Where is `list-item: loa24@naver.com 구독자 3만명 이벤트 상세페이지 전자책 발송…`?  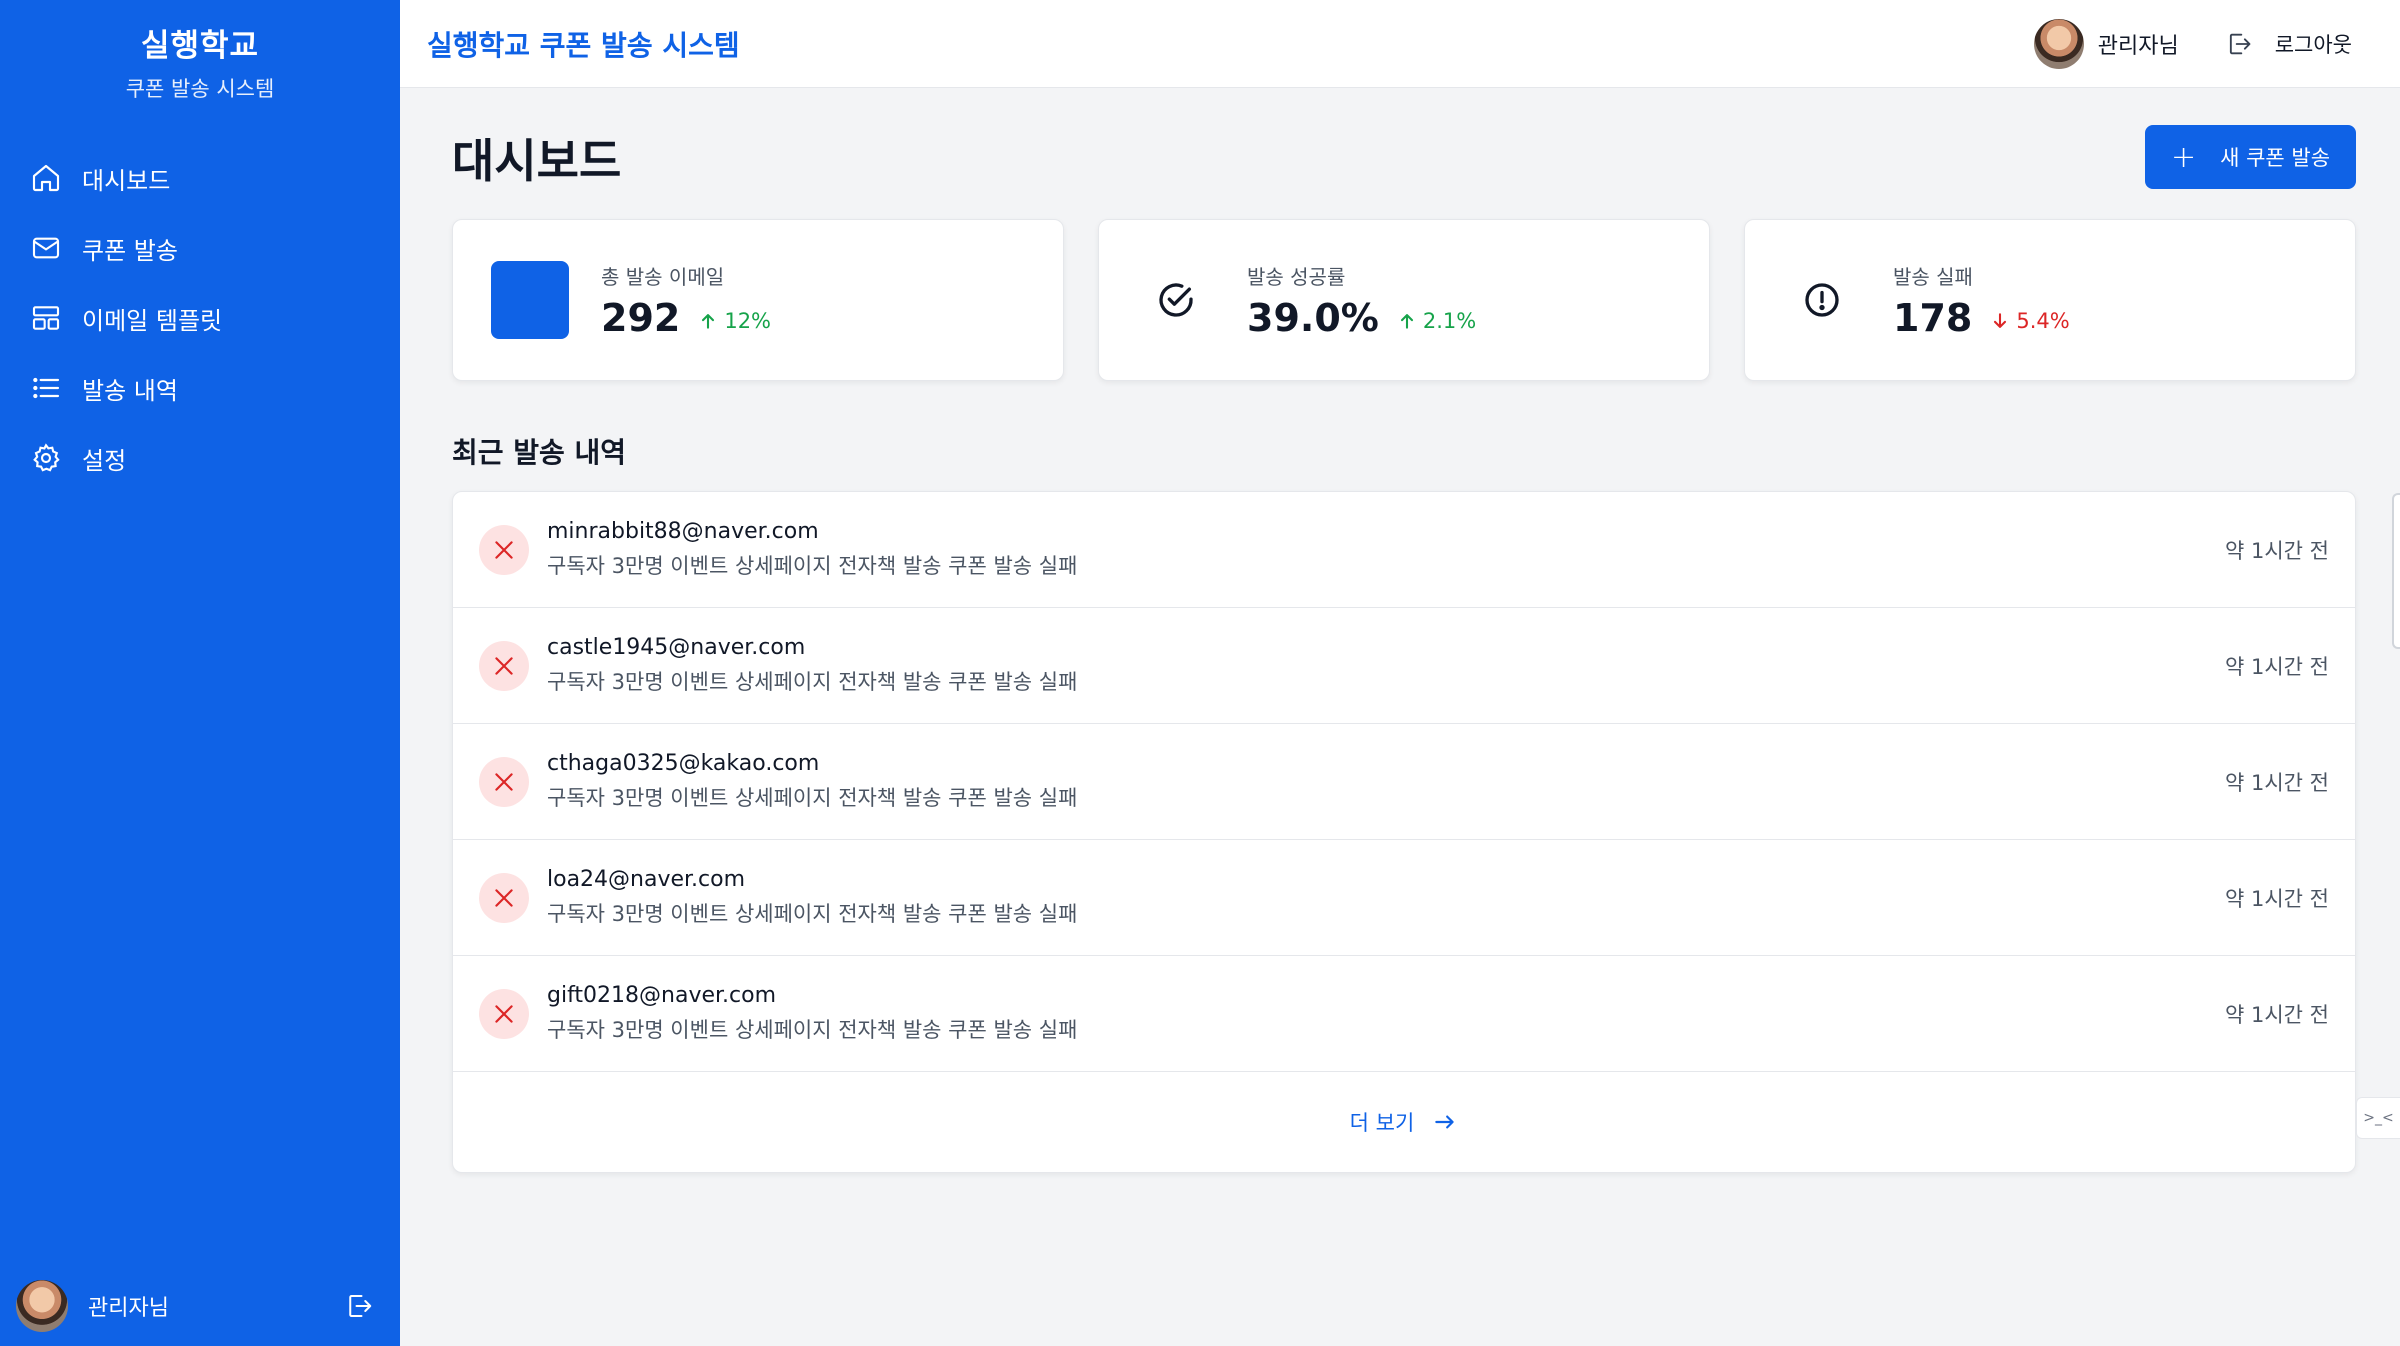
list-item: loa24@naver.com 구독자 3만명 이벤트 상세페이지 전자책 발송… is located at coordinates (1404, 898).